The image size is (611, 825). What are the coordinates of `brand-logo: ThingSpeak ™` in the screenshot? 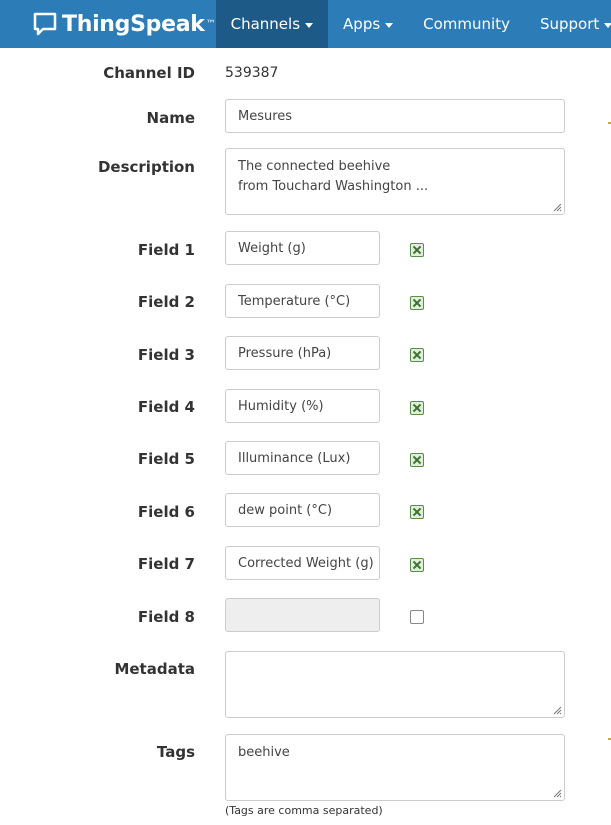 It's located at (108, 24).